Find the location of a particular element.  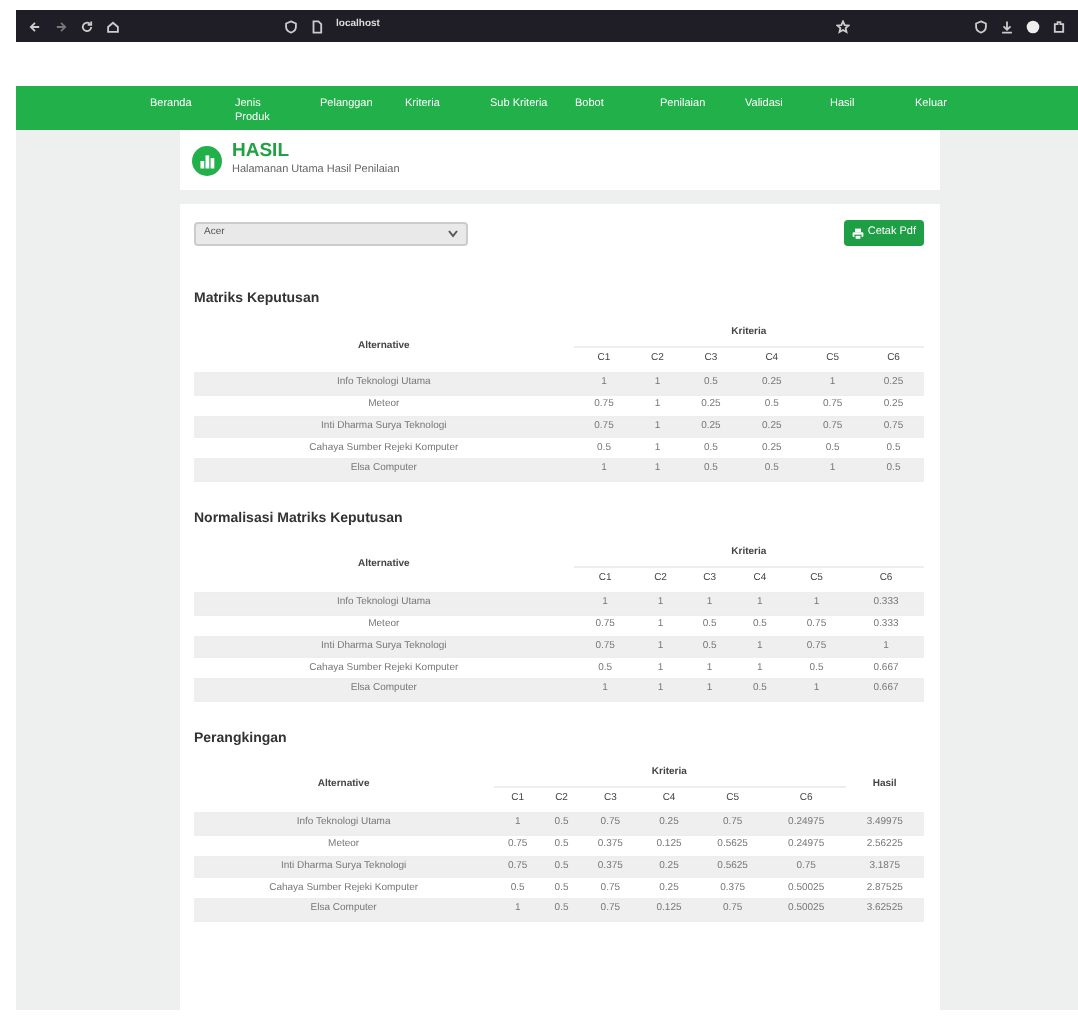

back-icon is located at coordinates (35, 26).